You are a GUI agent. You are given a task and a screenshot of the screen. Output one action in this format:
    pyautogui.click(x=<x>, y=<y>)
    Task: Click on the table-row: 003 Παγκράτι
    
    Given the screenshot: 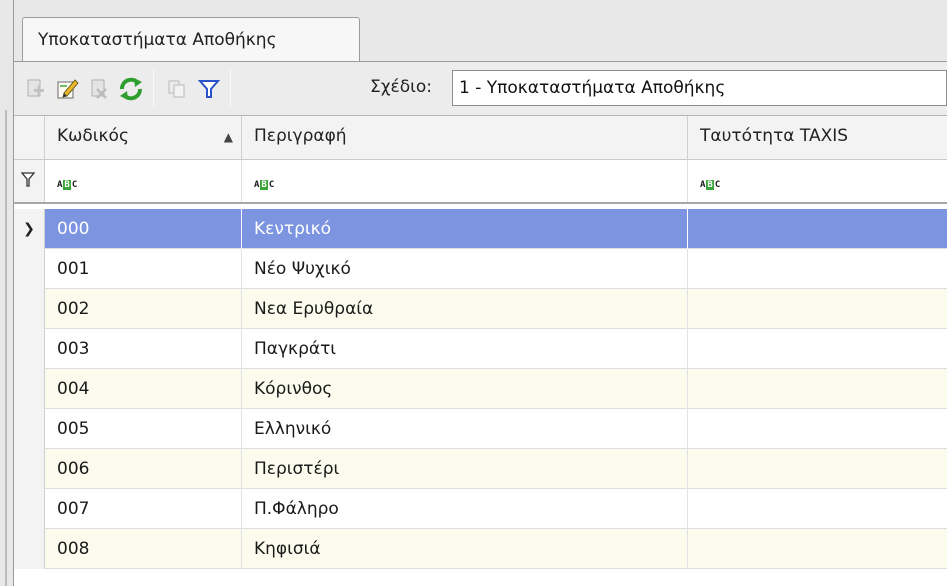 What is the action you would take?
    pyautogui.click(x=480, y=349)
    